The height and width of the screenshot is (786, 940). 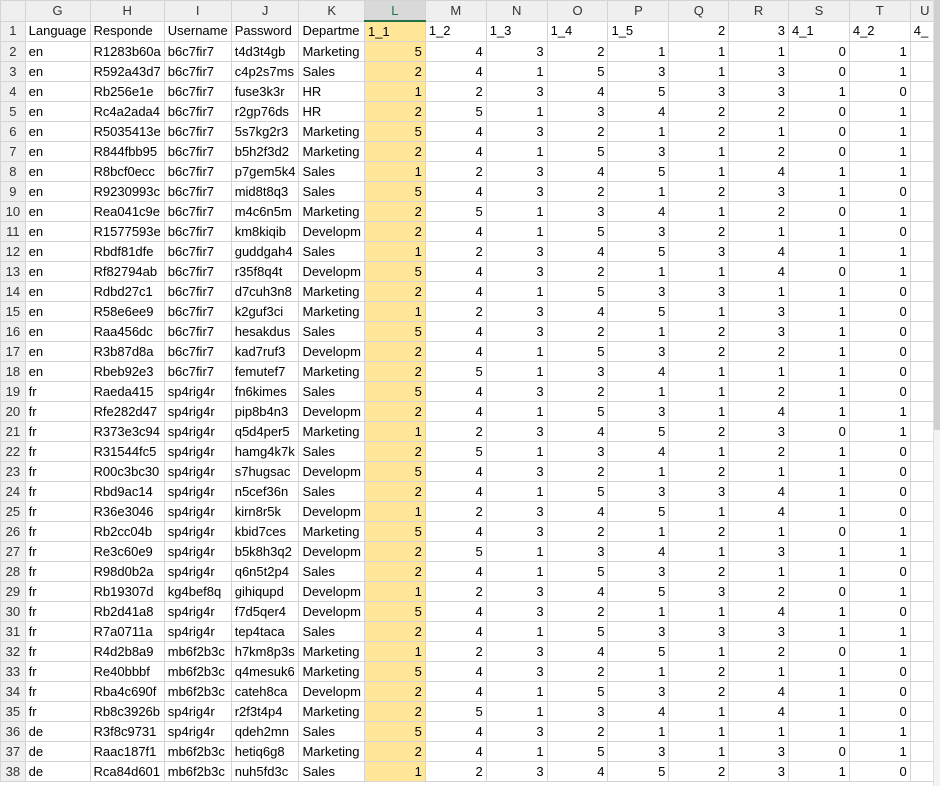 What do you see at coordinates (127, 391) in the screenshot?
I see `cell: Raeda415` at bounding box center [127, 391].